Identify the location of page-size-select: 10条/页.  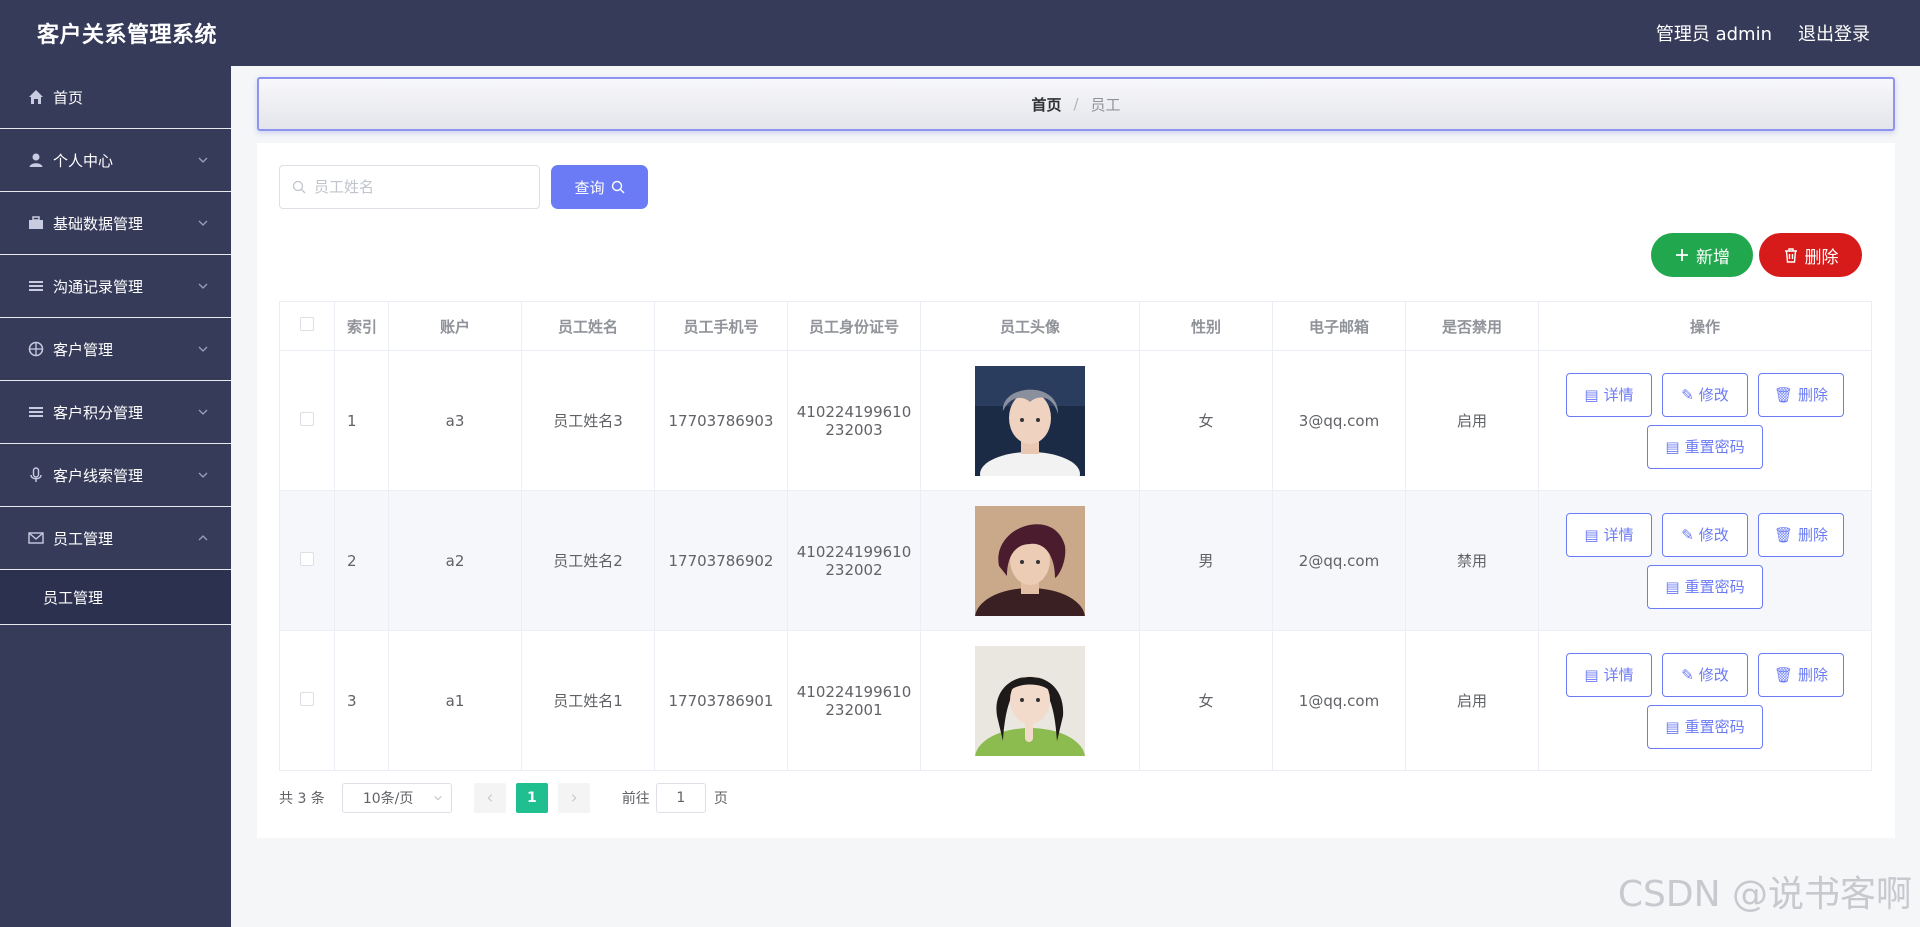
(396, 798).